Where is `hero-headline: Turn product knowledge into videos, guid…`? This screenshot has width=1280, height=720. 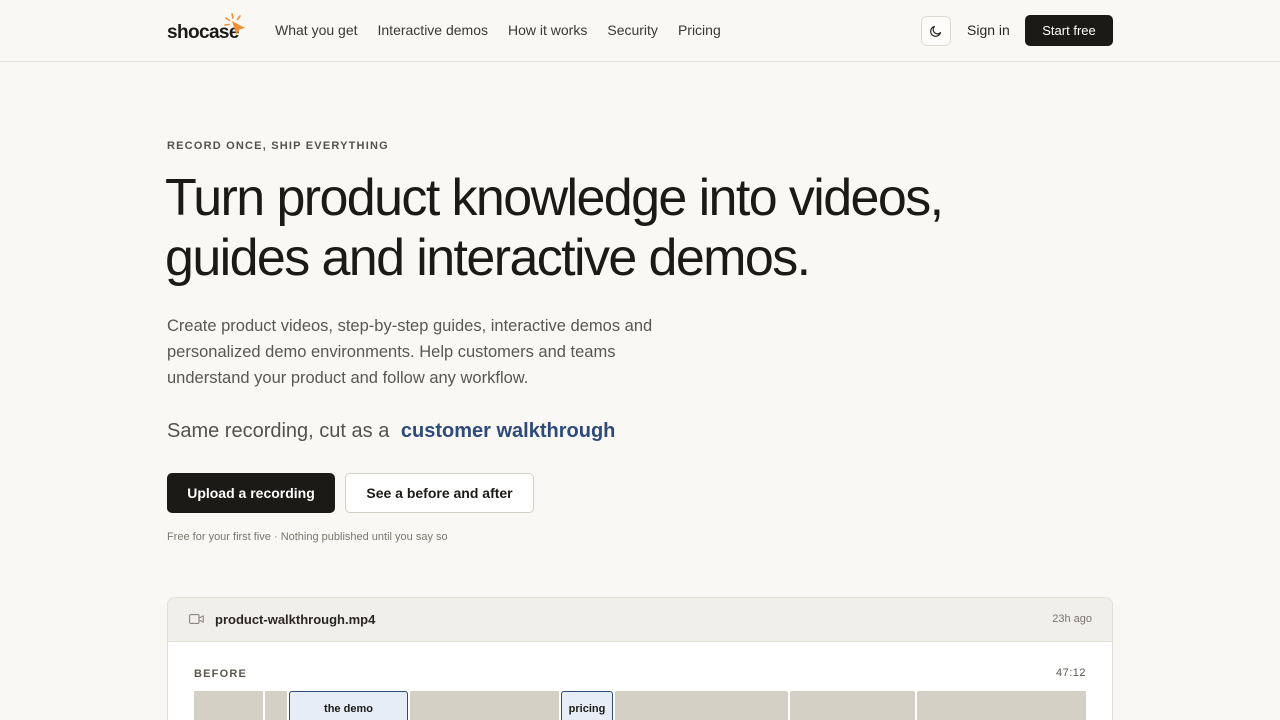
hero-headline: Turn product knowledge into videos, guid… is located at coordinates (615, 228).